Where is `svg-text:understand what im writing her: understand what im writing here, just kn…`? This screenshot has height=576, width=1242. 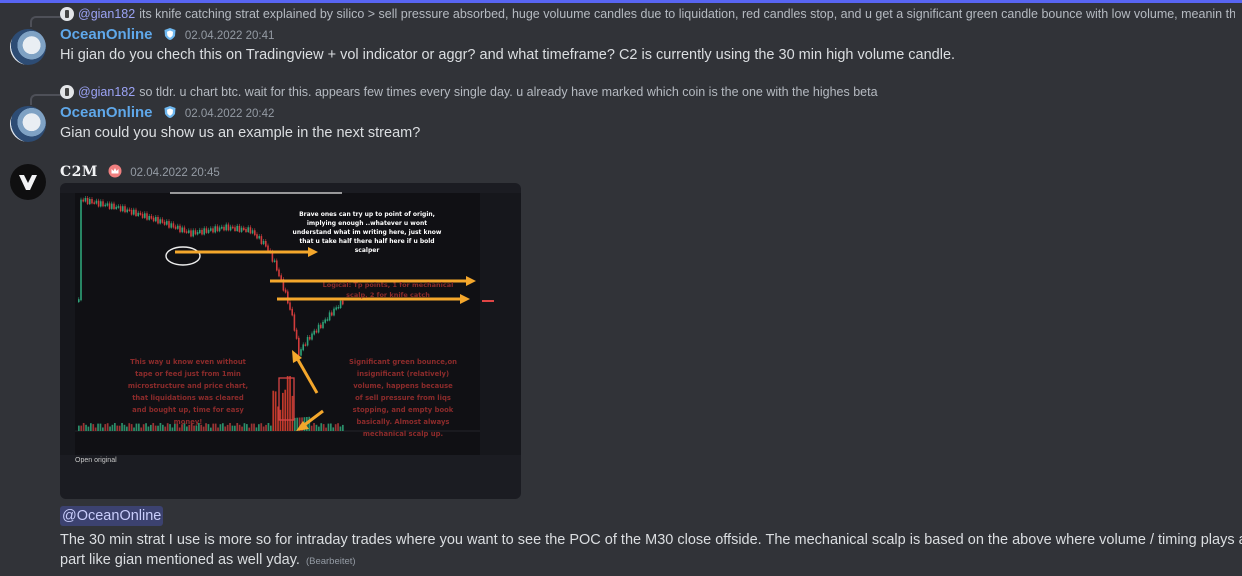 svg-text:understand what im writing her: understand what im writing here, just kn… is located at coordinates (367, 232).